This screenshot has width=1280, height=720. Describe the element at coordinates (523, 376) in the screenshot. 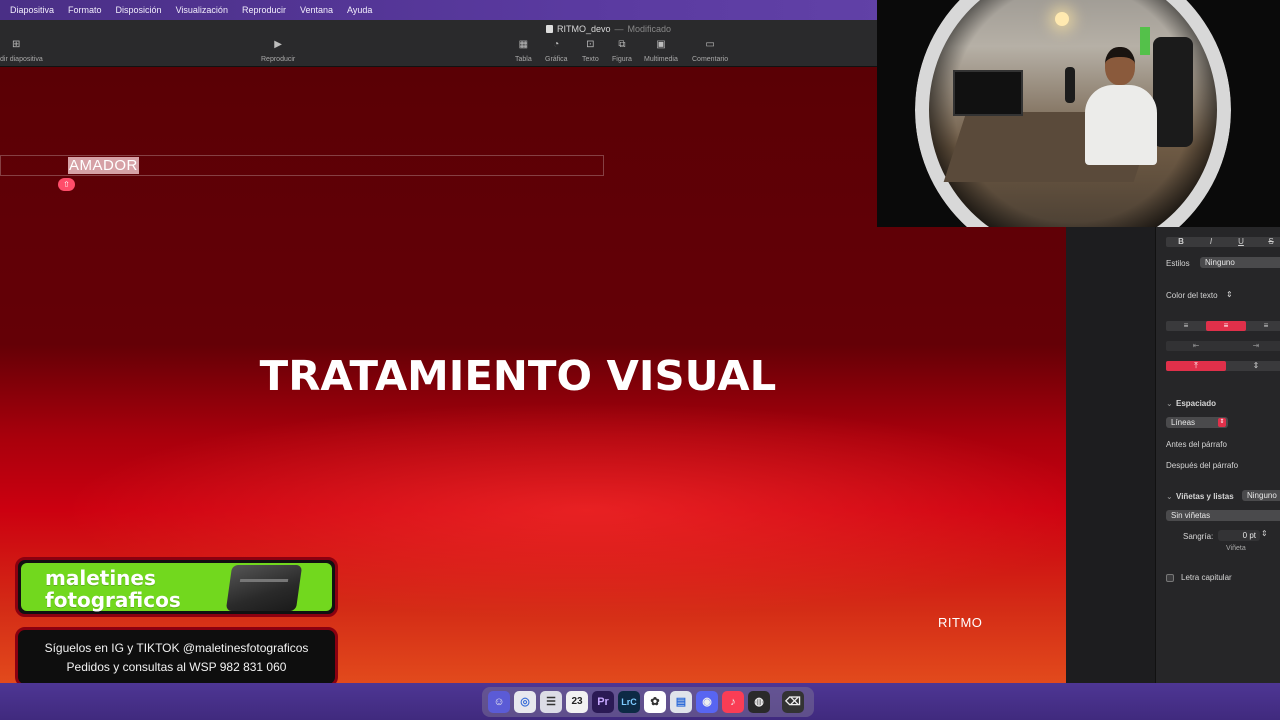

I see `slide-title: TRATAMIENTO VISUAL` at that location.